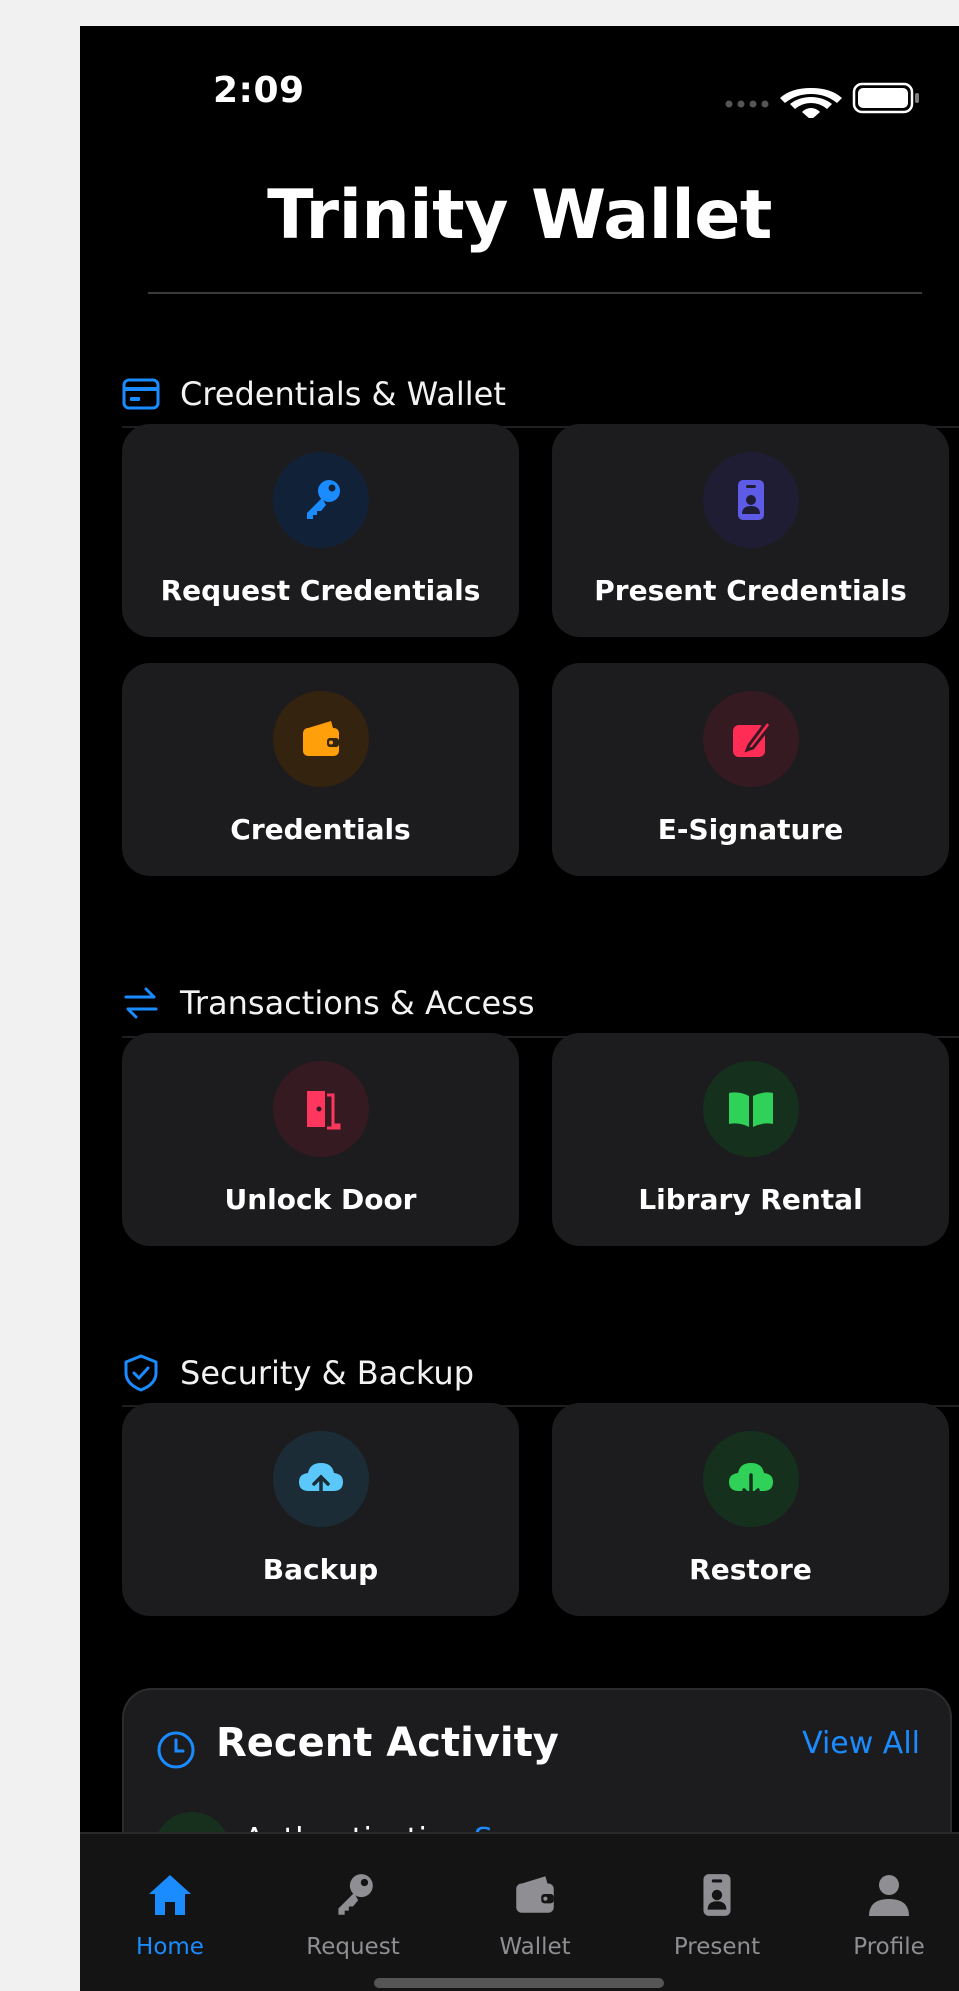  I want to click on card-label: Request Credentials, so click(320, 590).